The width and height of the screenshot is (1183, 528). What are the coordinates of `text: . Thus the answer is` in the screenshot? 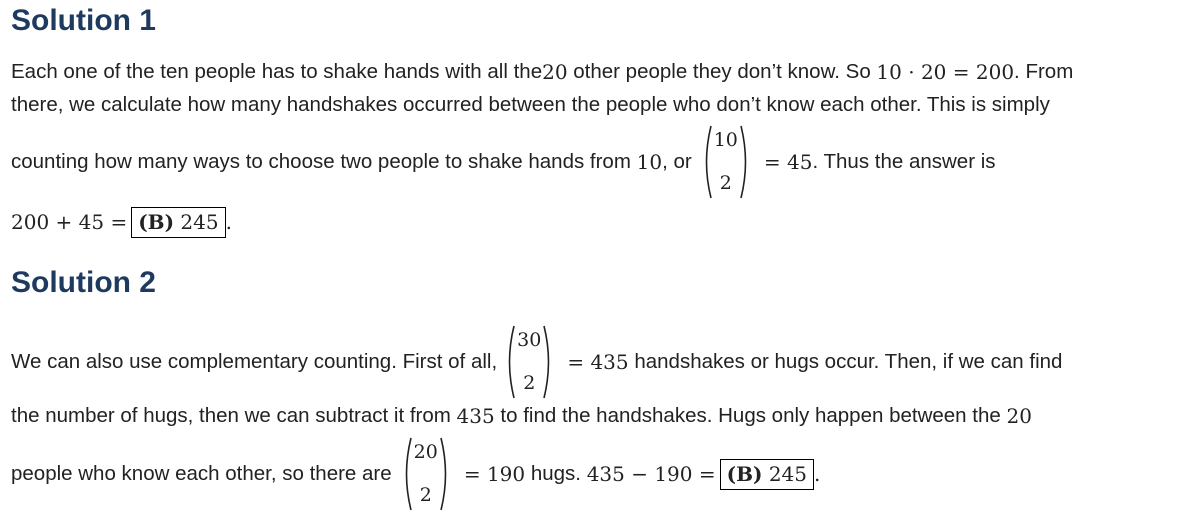 It's located at (904, 161).